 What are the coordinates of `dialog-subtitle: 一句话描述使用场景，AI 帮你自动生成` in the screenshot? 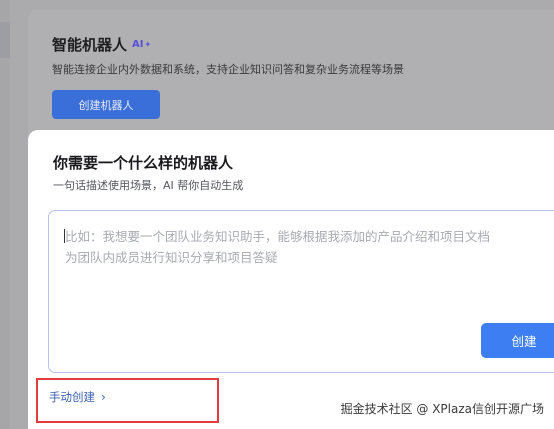 It's located at (148, 185).